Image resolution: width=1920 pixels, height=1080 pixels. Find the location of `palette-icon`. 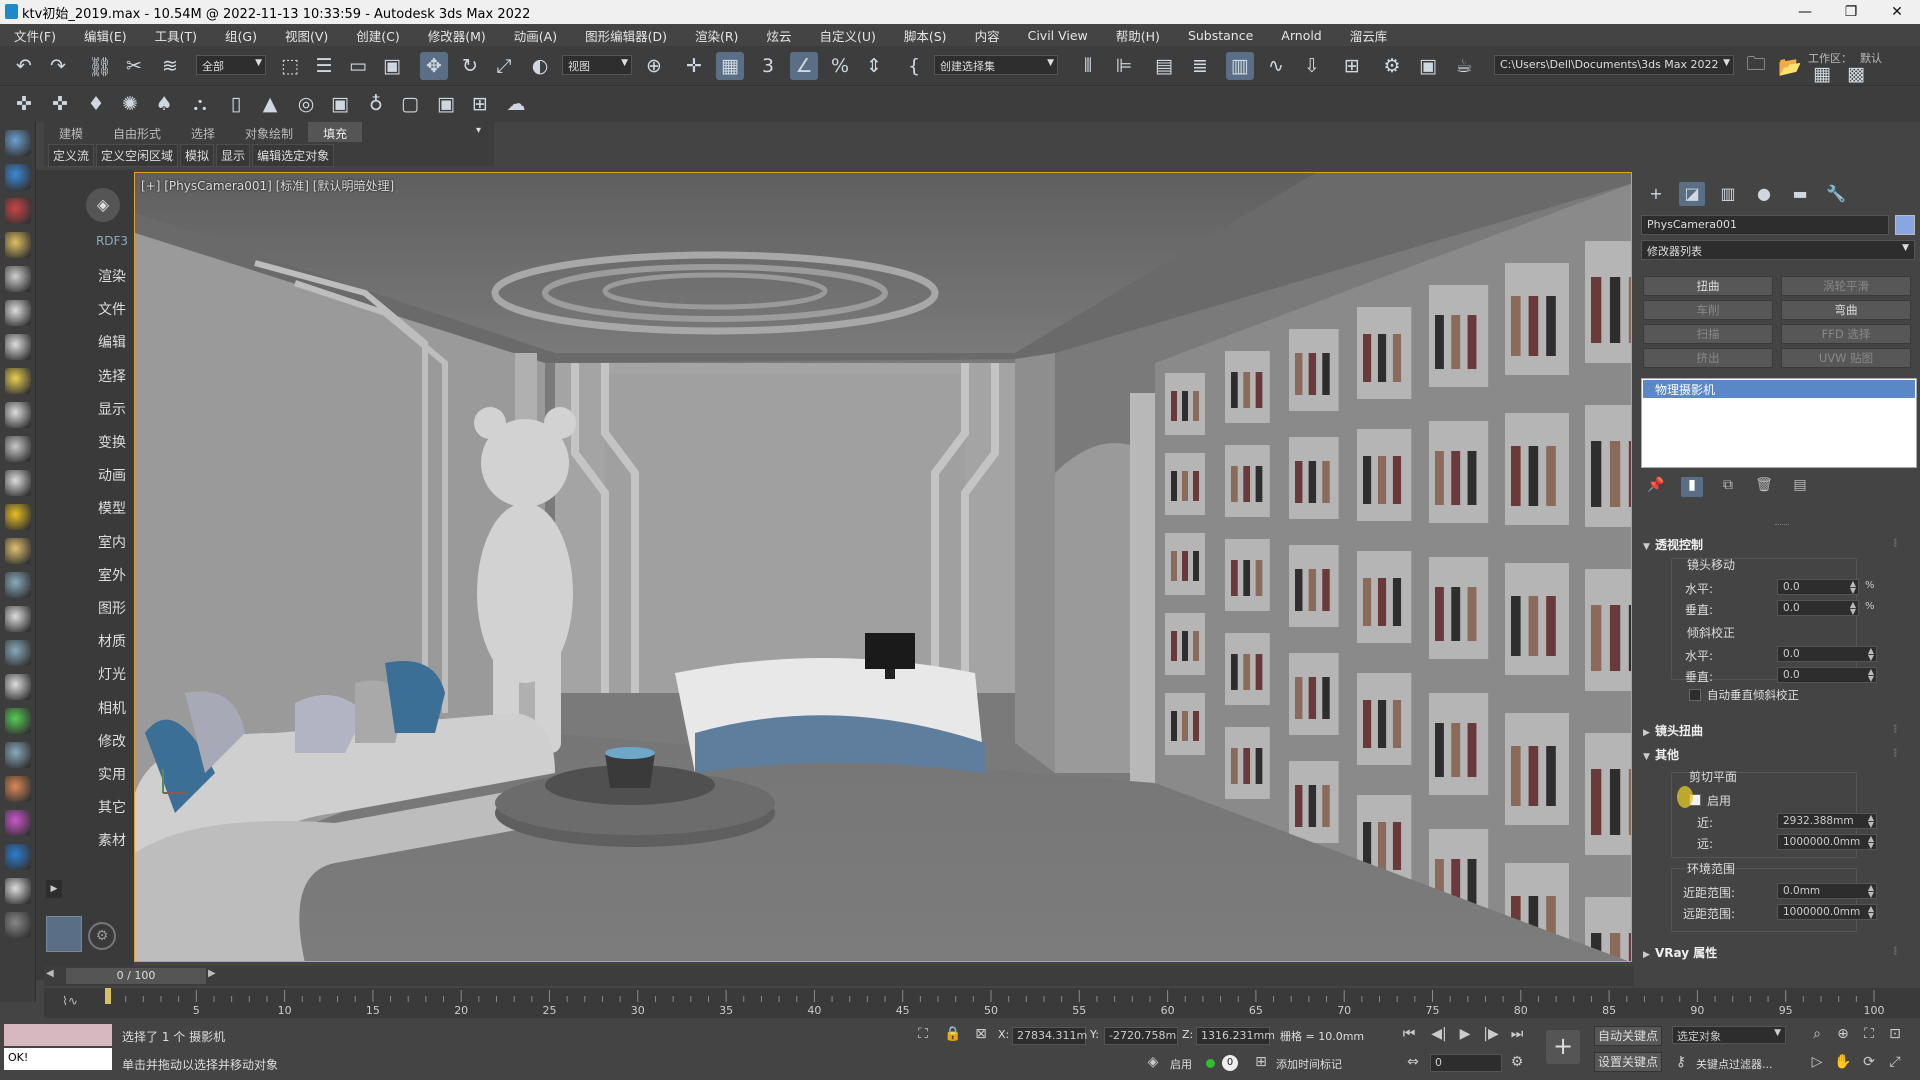

palette-icon is located at coordinates (18, 789).